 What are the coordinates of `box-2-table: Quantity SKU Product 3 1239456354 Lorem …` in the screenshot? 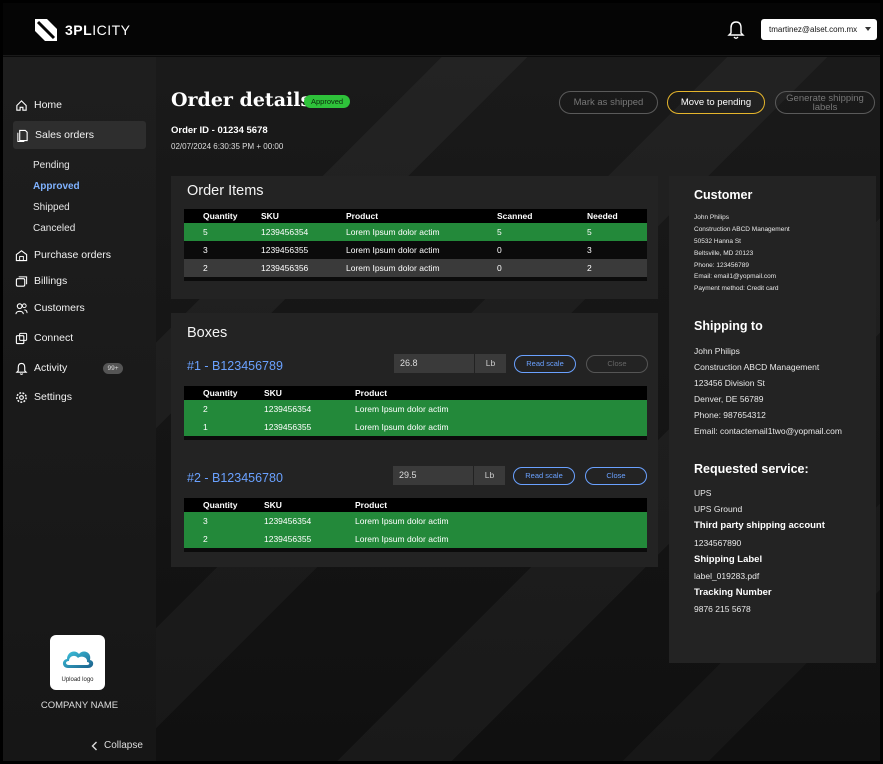 It's located at (415, 523).